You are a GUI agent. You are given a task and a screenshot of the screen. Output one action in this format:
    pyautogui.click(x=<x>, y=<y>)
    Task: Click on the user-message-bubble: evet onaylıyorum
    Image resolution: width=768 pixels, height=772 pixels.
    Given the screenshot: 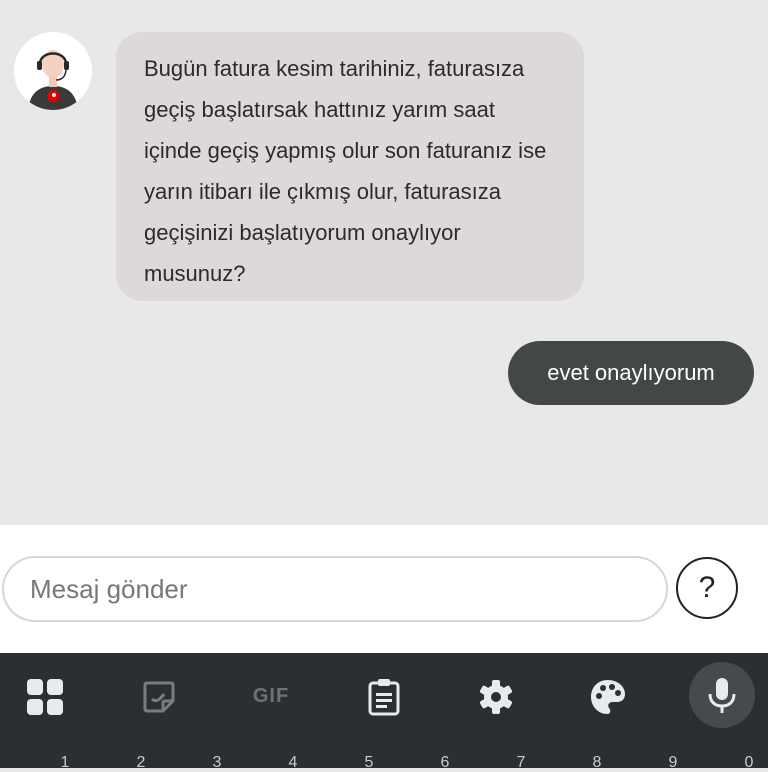 What is the action you would take?
    pyautogui.click(x=631, y=373)
    